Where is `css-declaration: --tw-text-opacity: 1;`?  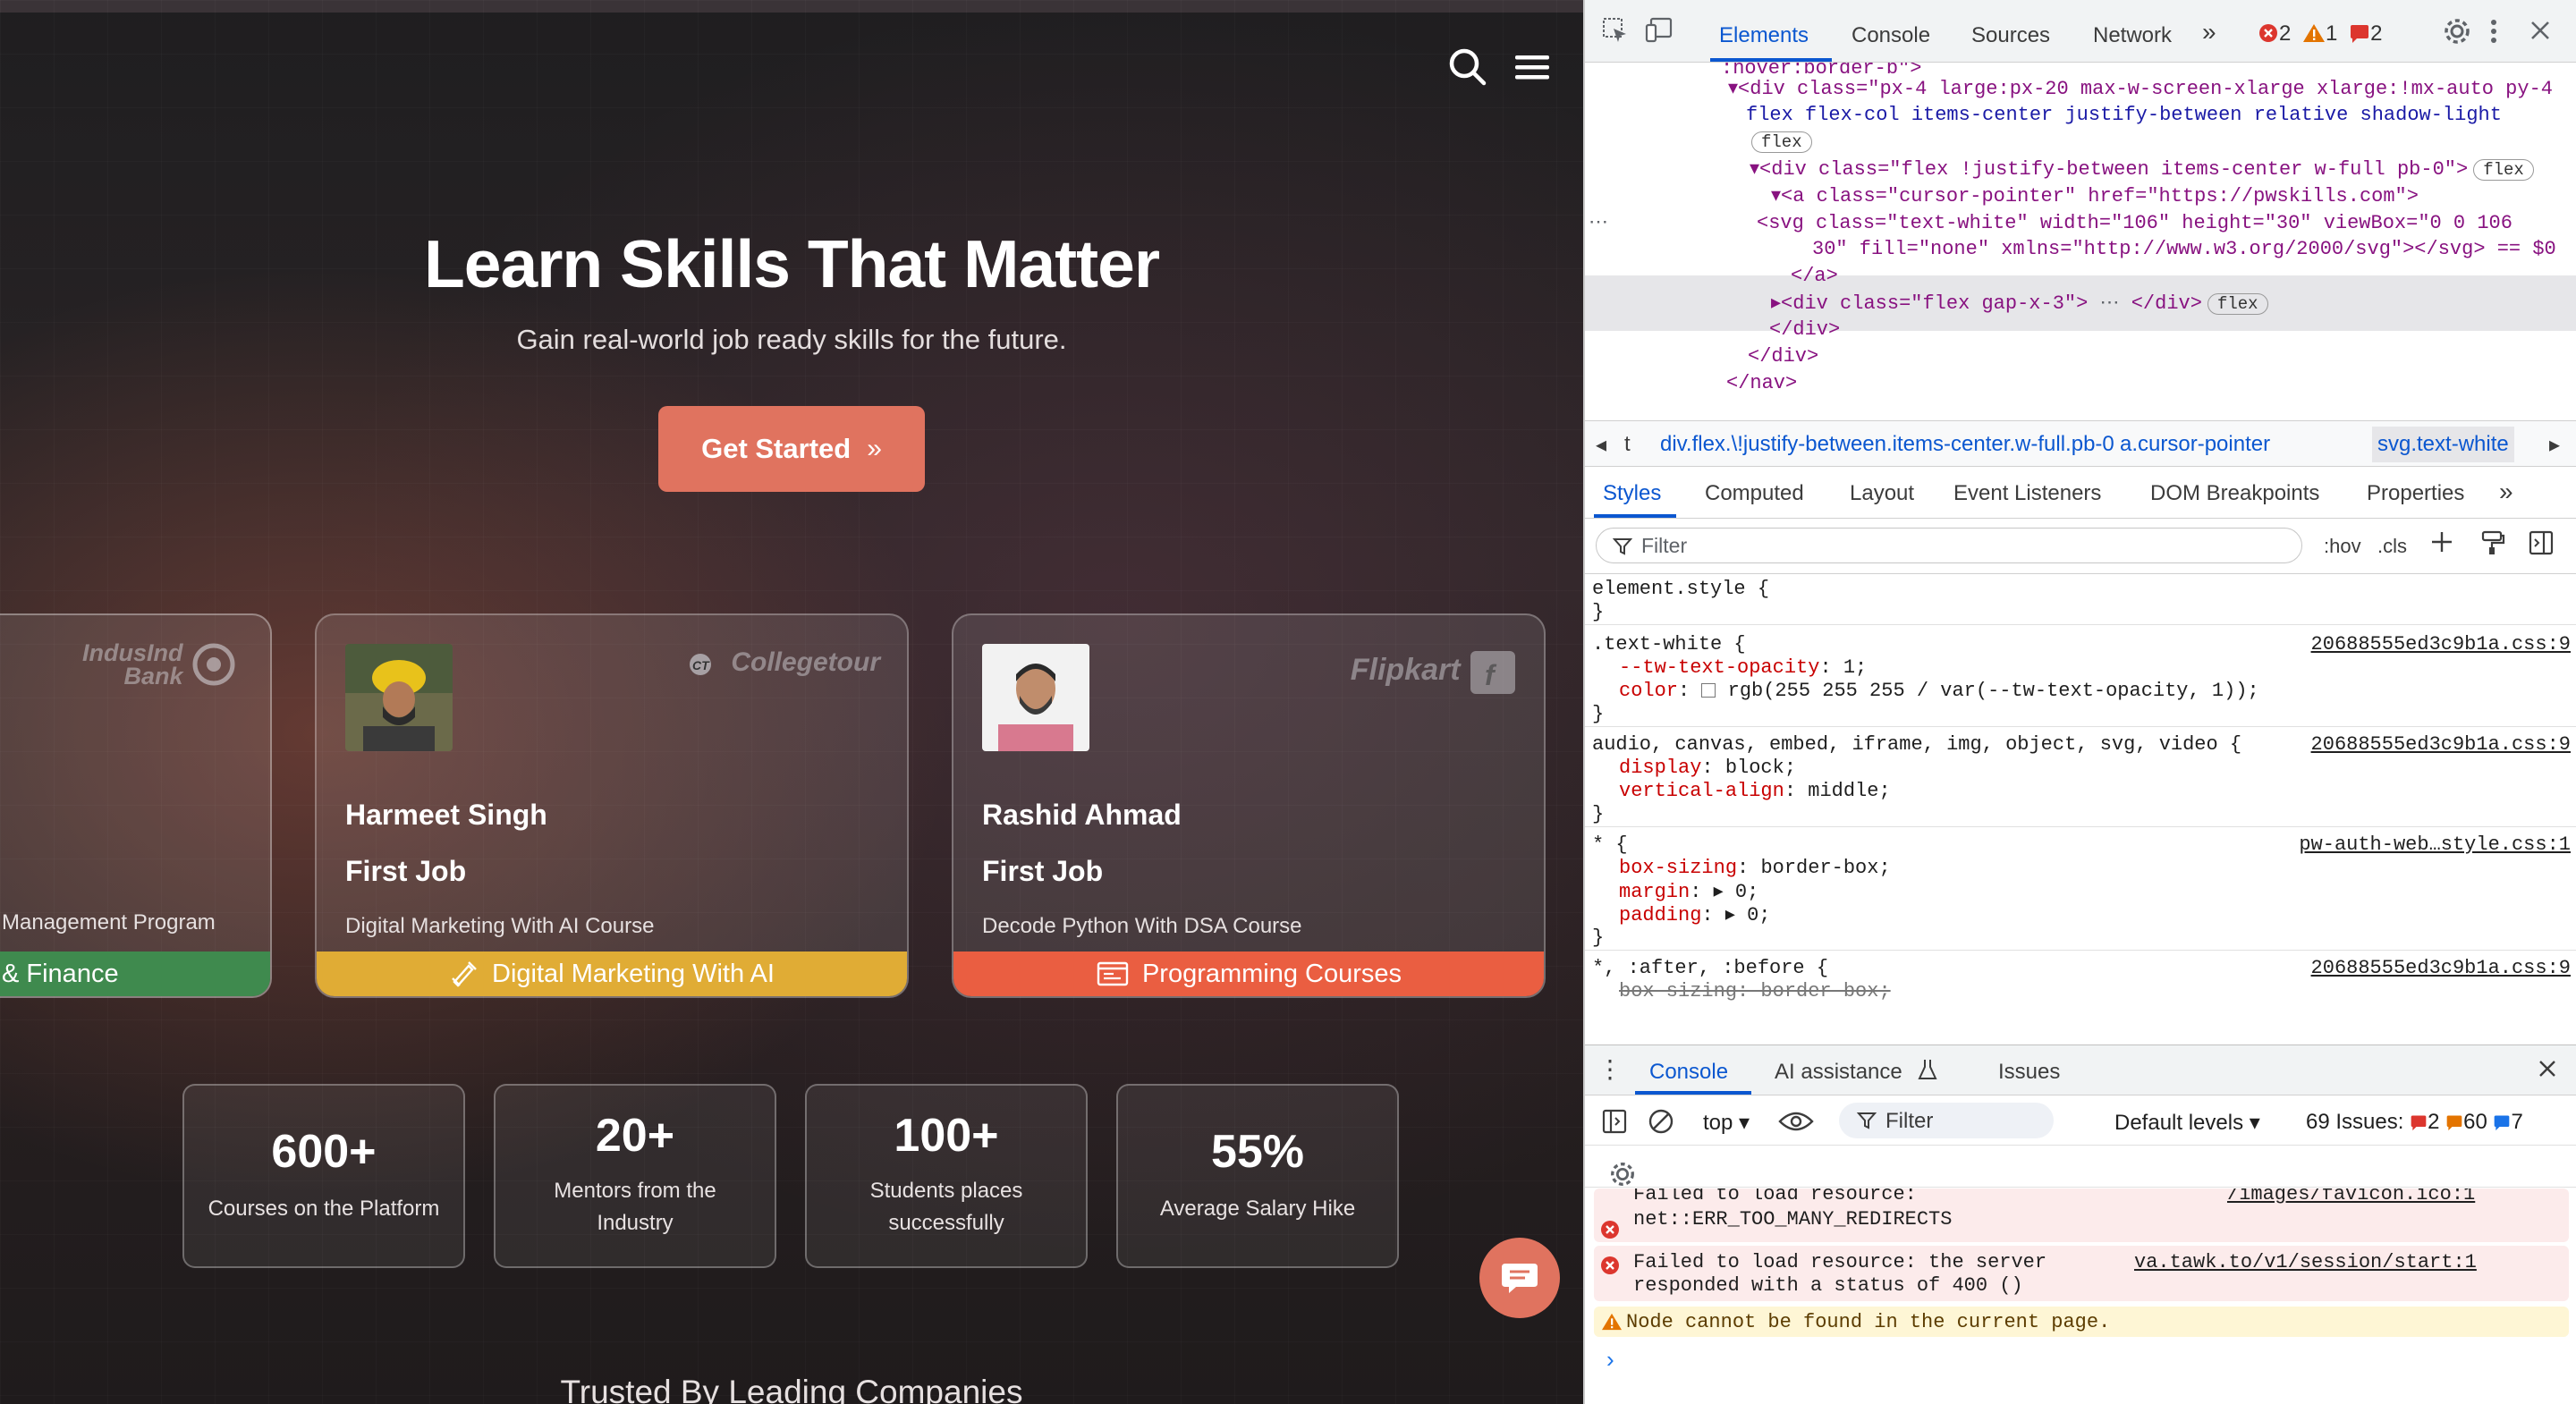 css-declaration: --tw-text-opacity: 1; is located at coordinates (1743, 667).